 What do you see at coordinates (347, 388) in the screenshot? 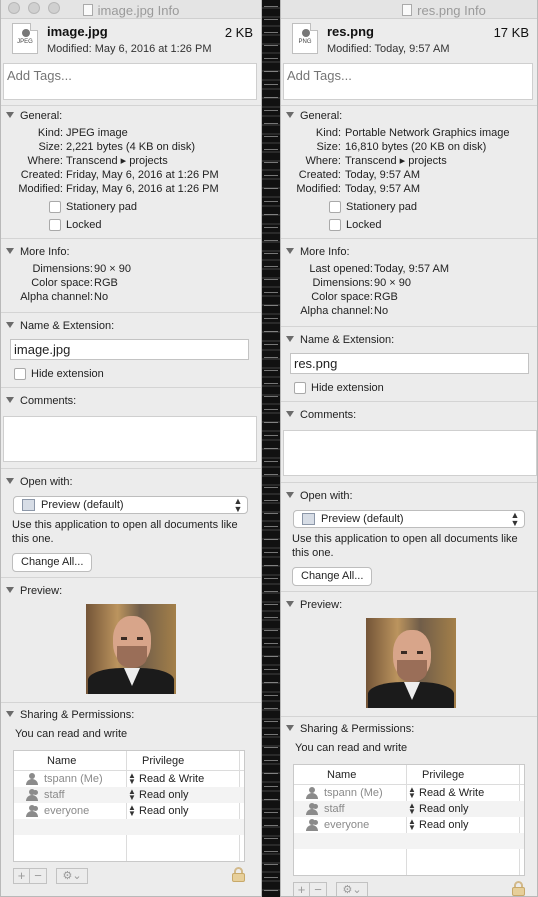
I see `hide-extension-label: Hide extension` at bounding box center [347, 388].